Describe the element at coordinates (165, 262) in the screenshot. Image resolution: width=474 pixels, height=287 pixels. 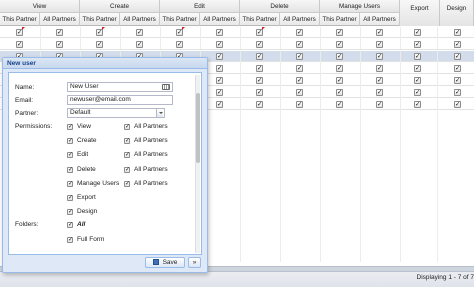
I see `save-button: Save` at that location.